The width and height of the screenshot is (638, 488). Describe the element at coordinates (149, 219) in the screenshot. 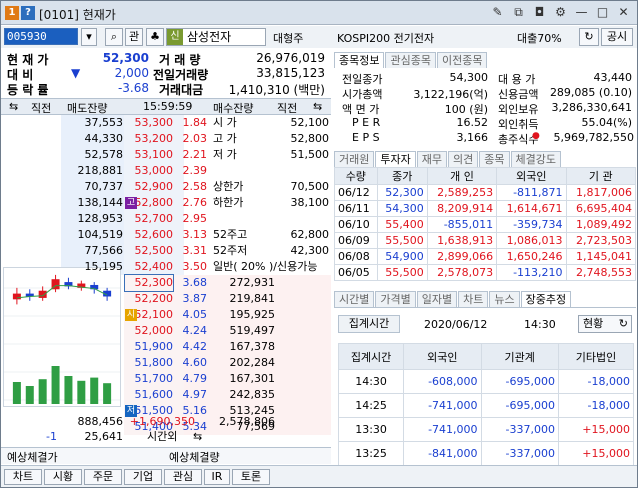

I see `ask-price: 52,700` at that location.